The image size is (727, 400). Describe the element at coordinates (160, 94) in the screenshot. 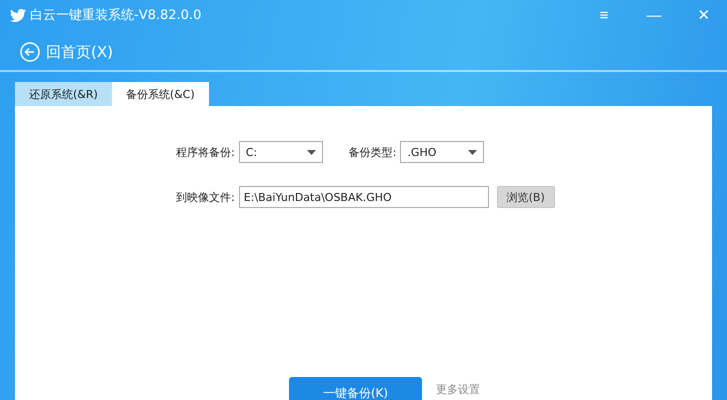

I see `tab: 备份系统(&C)` at that location.